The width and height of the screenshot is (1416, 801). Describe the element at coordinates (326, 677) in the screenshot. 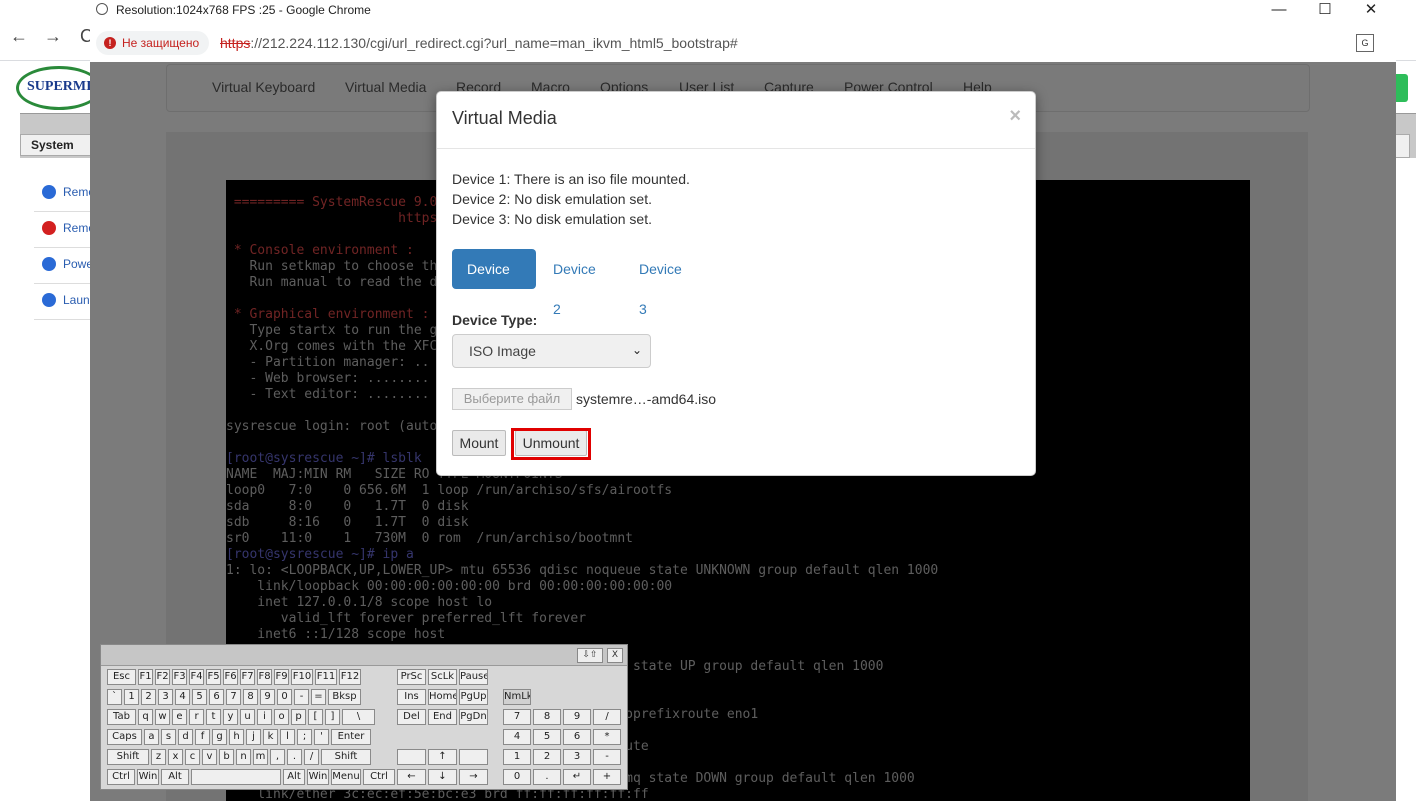

I see `keyboard-key: F11` at that location.